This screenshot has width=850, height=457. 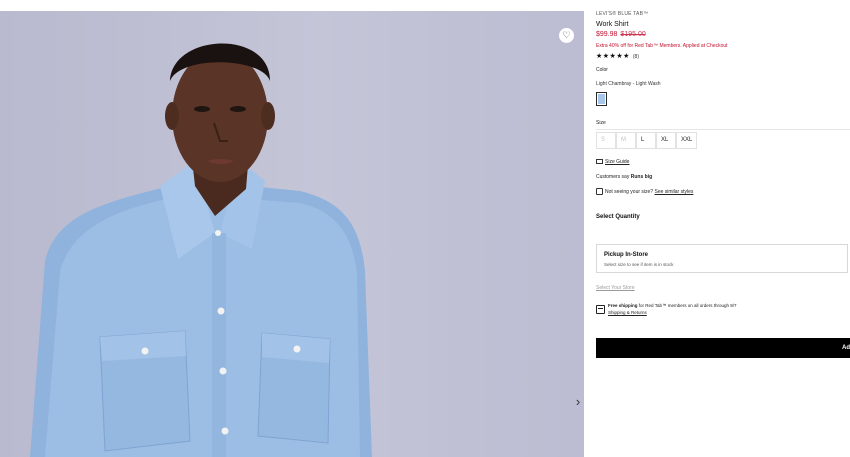 I want to click on swatch-fill, so click(x=601, y=99).